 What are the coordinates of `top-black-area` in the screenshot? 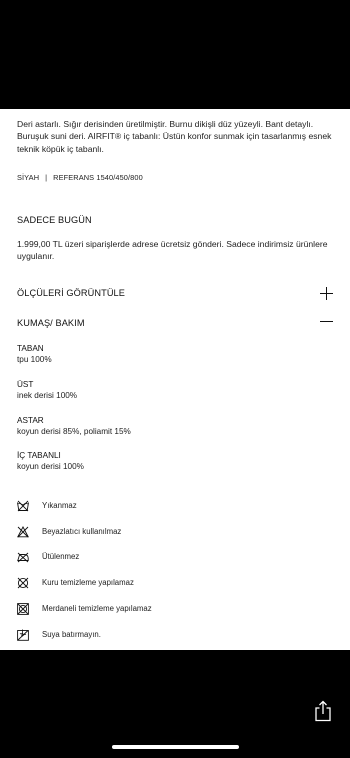 It's located at (175, 54).